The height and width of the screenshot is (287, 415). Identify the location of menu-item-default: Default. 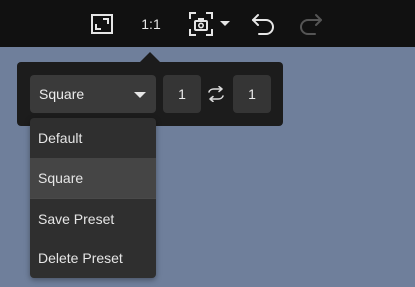
(93, 138).